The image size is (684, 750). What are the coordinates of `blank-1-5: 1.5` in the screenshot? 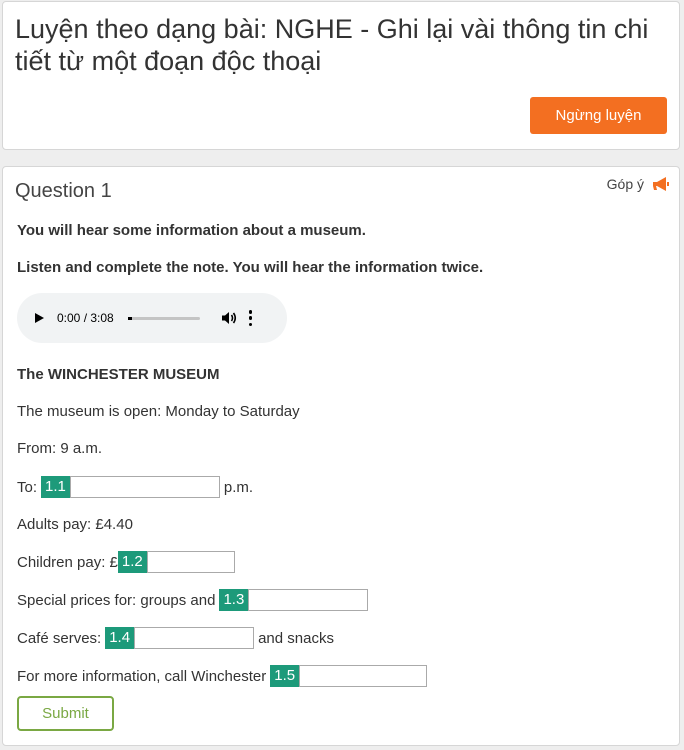 It's located at (349, 676).